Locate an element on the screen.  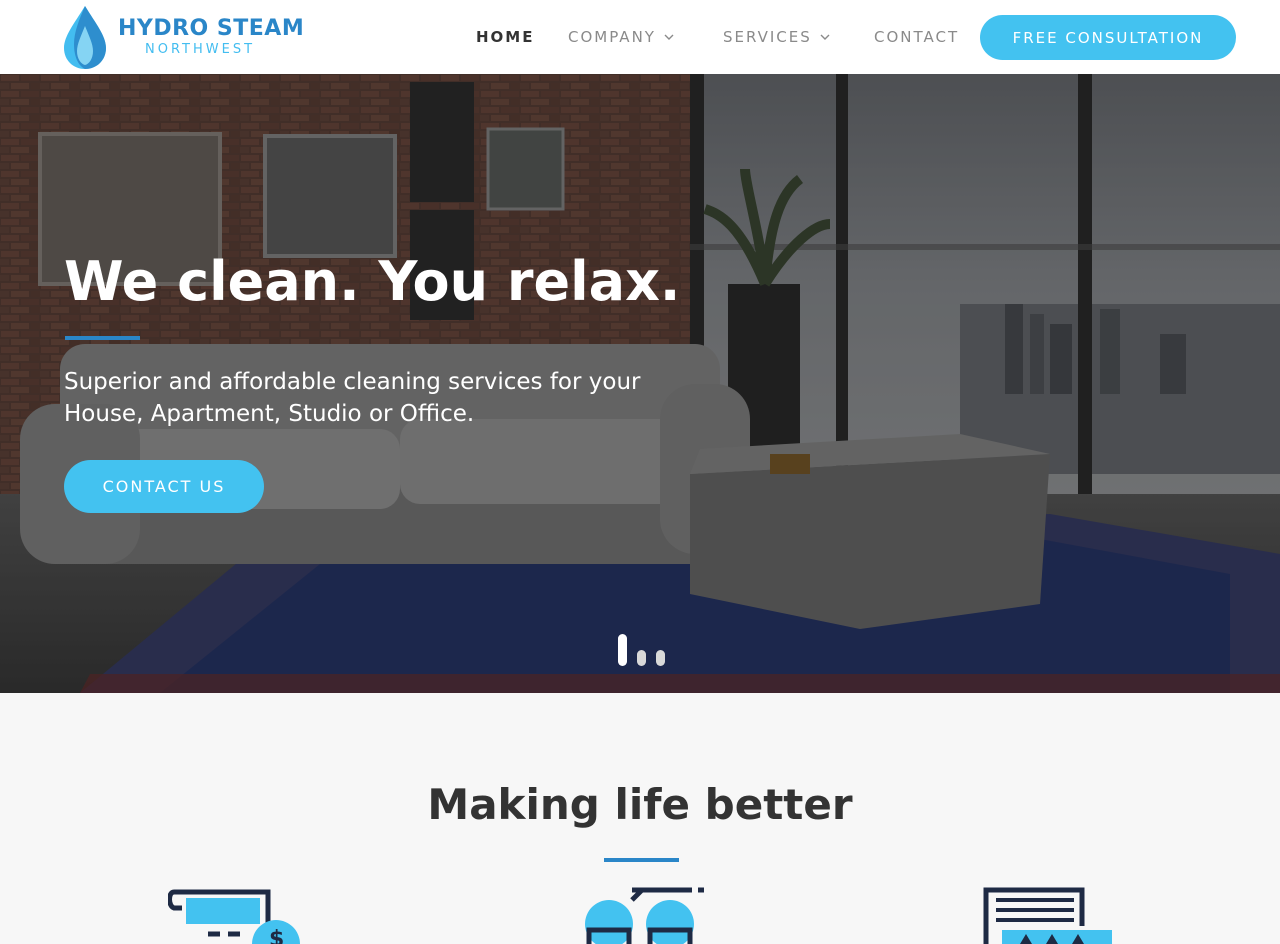
document-rating-icon is located at coordinates (1047, 915).